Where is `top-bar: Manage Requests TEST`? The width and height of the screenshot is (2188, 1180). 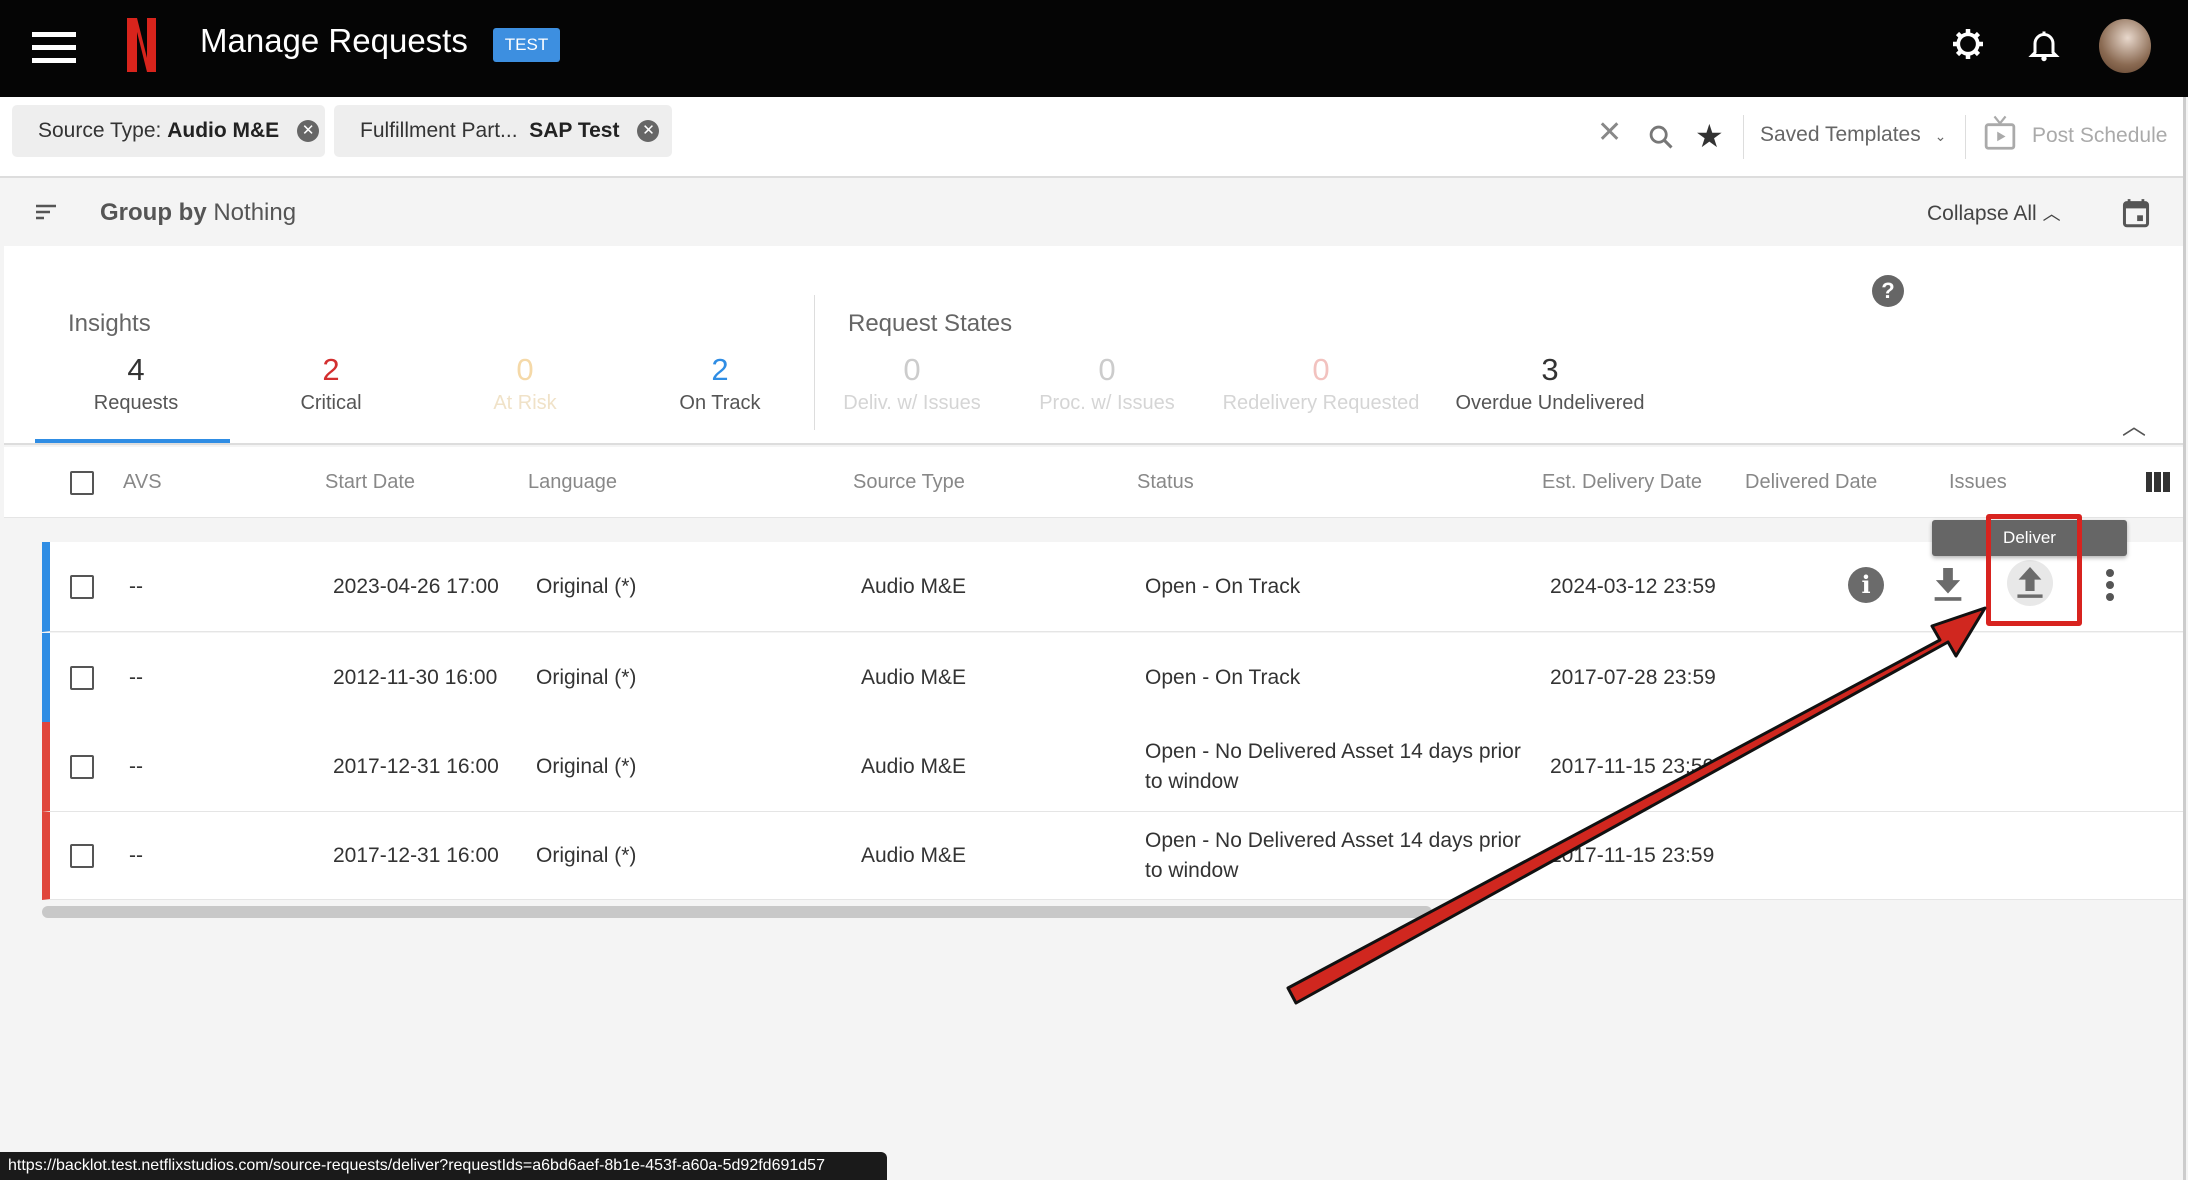 top-bar: Manage Requests TEST is located at coordinates (1094, 48).